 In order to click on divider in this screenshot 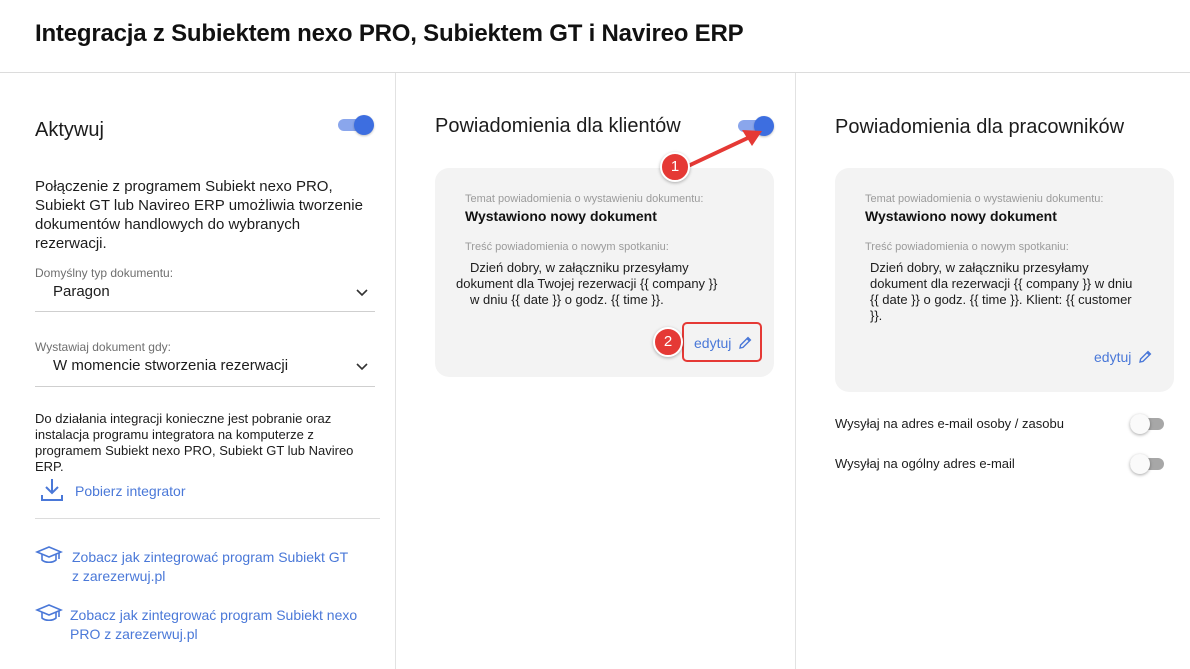, I will do `click(207, 518)`.